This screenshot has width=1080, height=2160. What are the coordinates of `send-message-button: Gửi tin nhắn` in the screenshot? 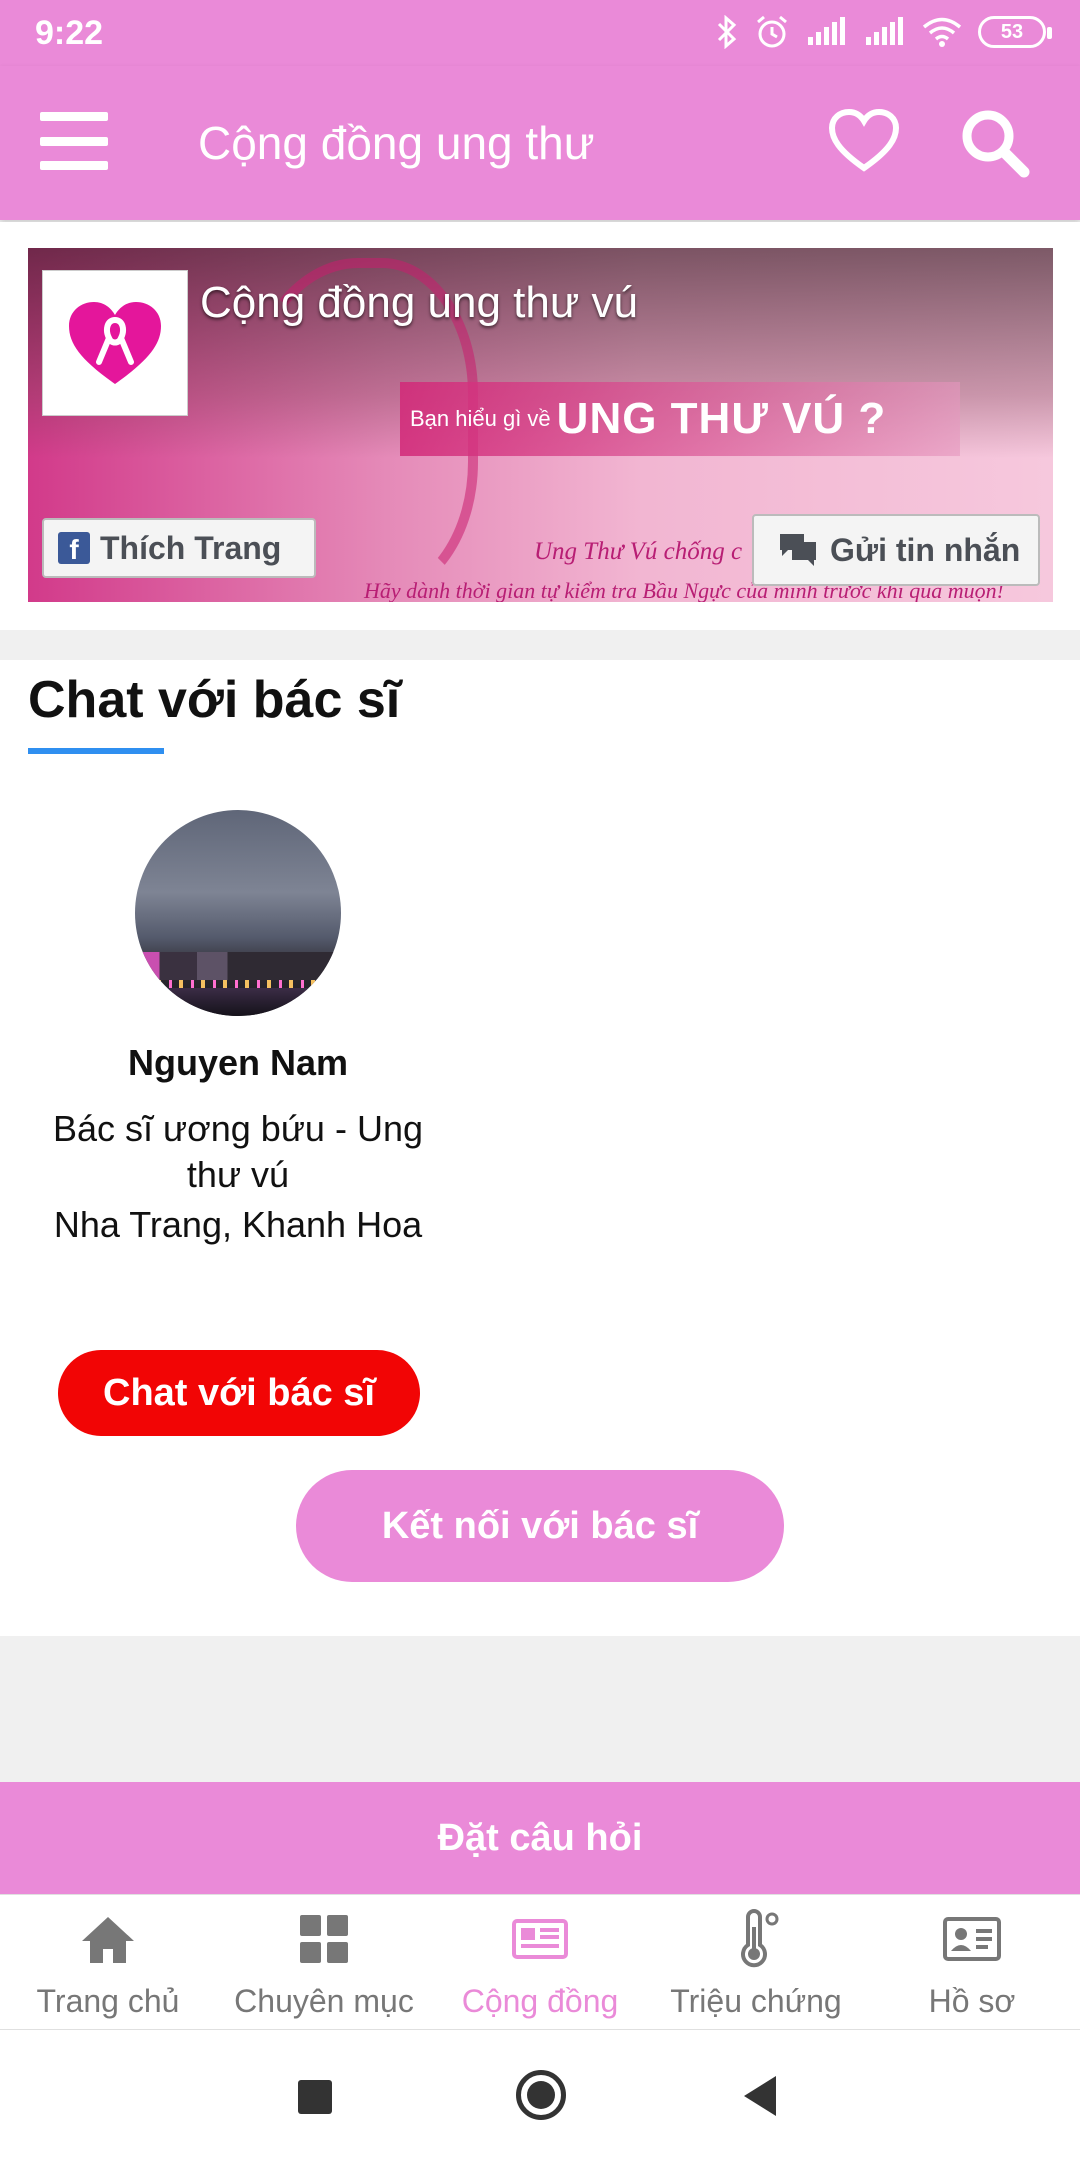 It's located at (896, 550).